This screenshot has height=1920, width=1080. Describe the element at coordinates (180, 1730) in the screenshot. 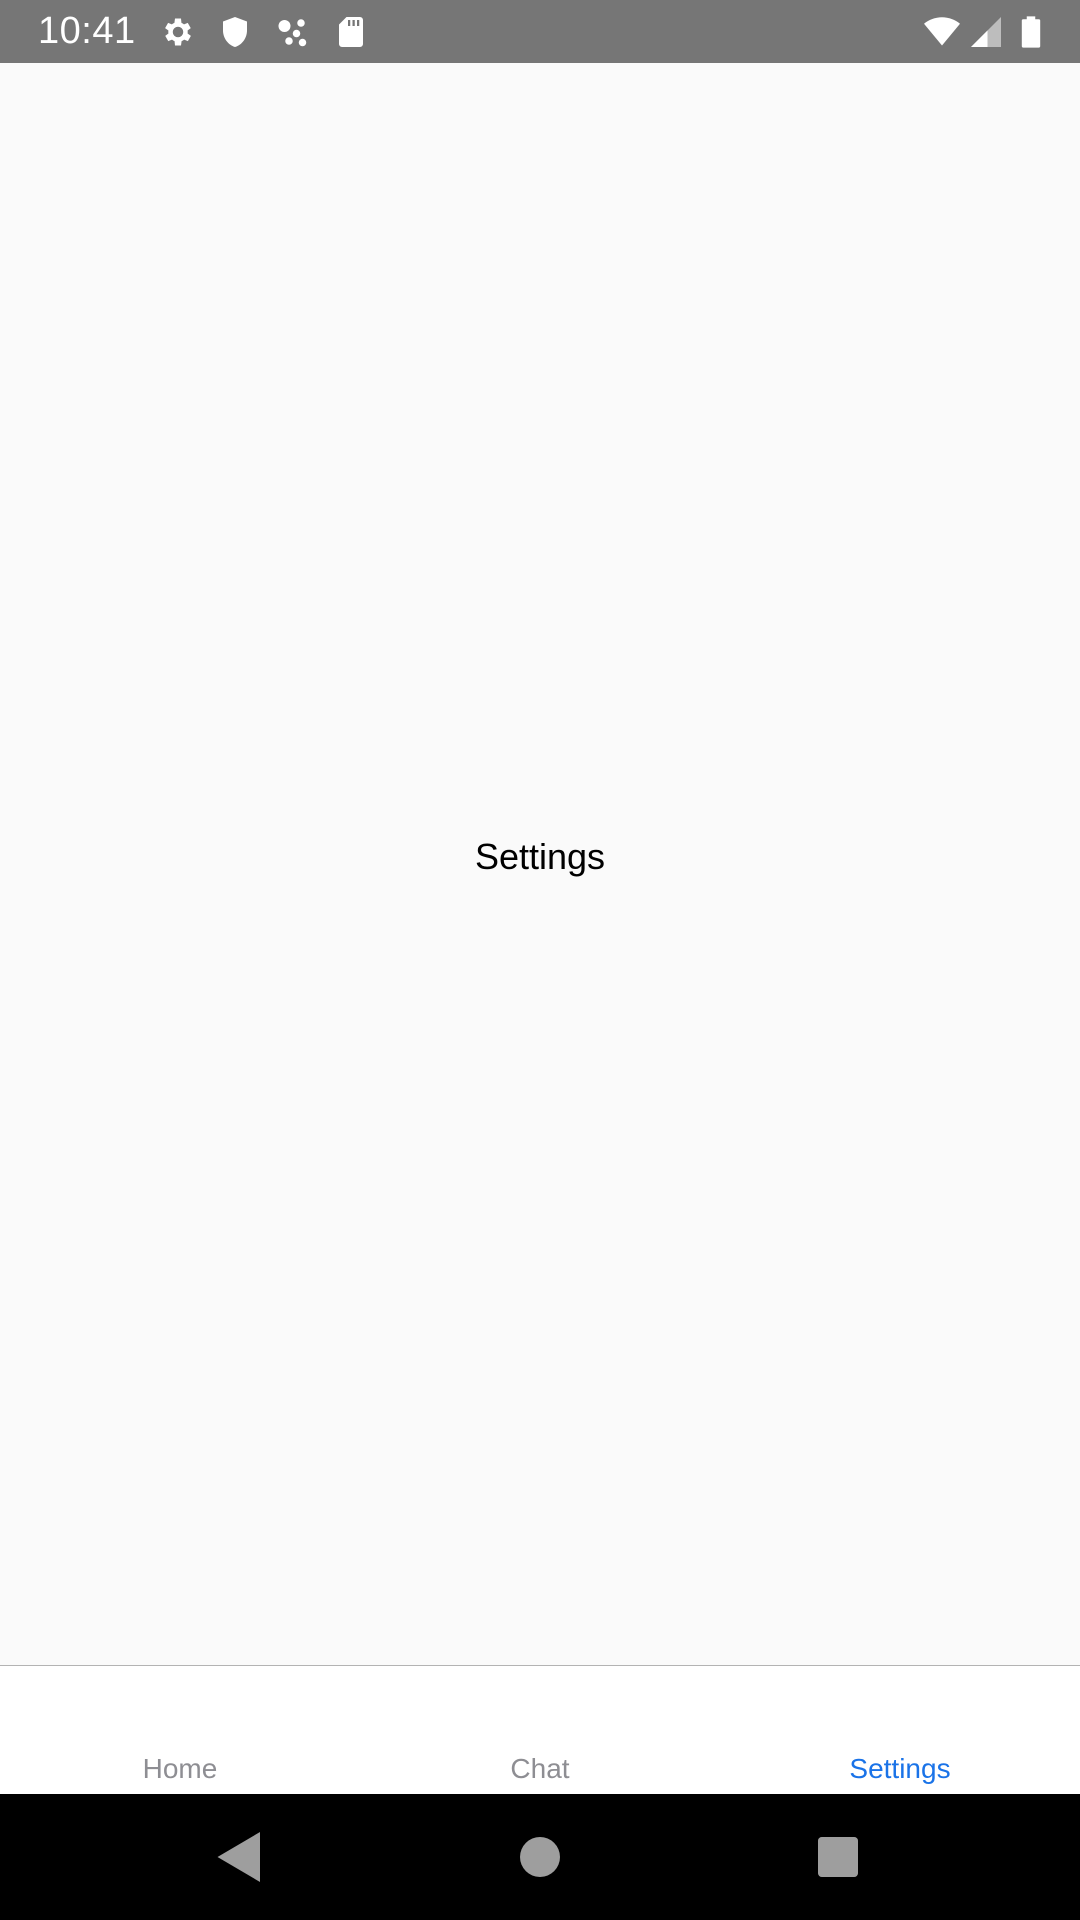

I see `tab-home: Home` at that location.